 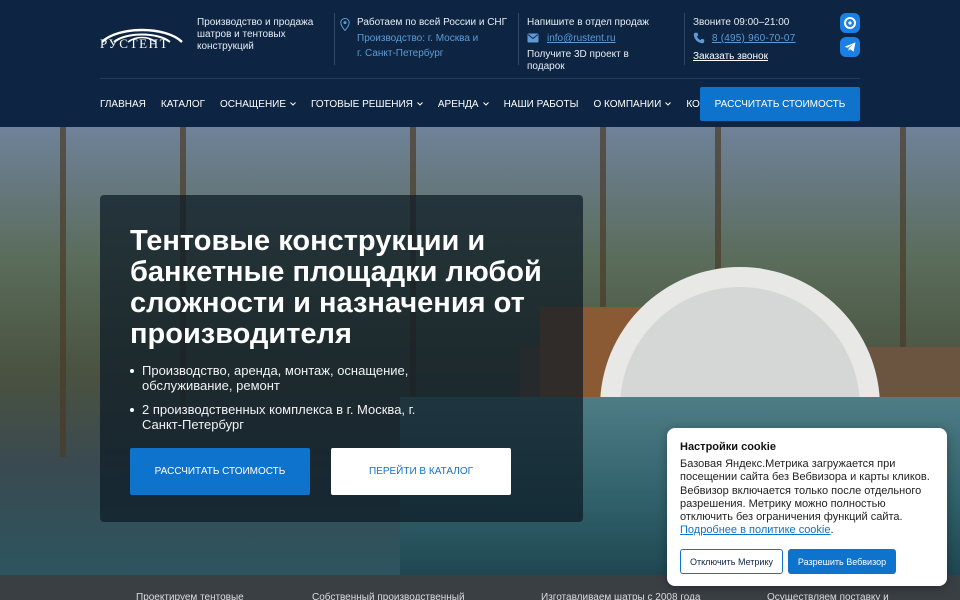 I want to click on project-gift-text: Получите 3D проект в подарок, so click(x=578, y=60).